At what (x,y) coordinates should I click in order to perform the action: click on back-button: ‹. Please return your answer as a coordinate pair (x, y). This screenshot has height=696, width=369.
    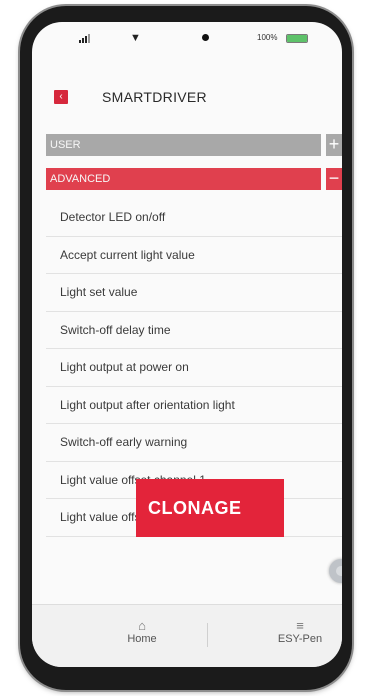
    Looking at the image, I should click on (61, 97).